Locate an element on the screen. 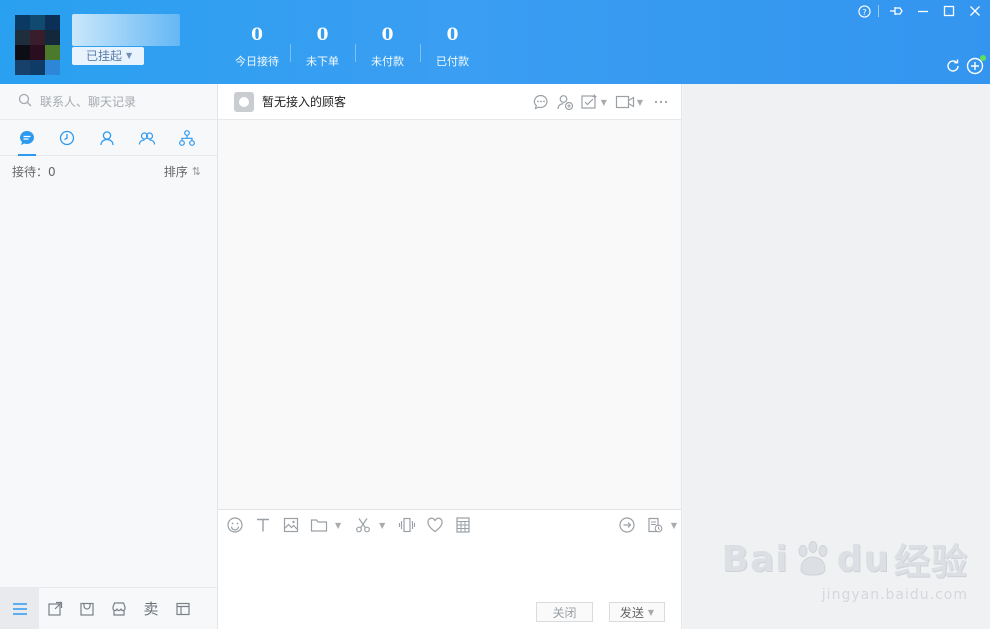 This screenshot has width=990, height=629. sort-button: 排序 ⇅ is located at coordinates (182, 171).